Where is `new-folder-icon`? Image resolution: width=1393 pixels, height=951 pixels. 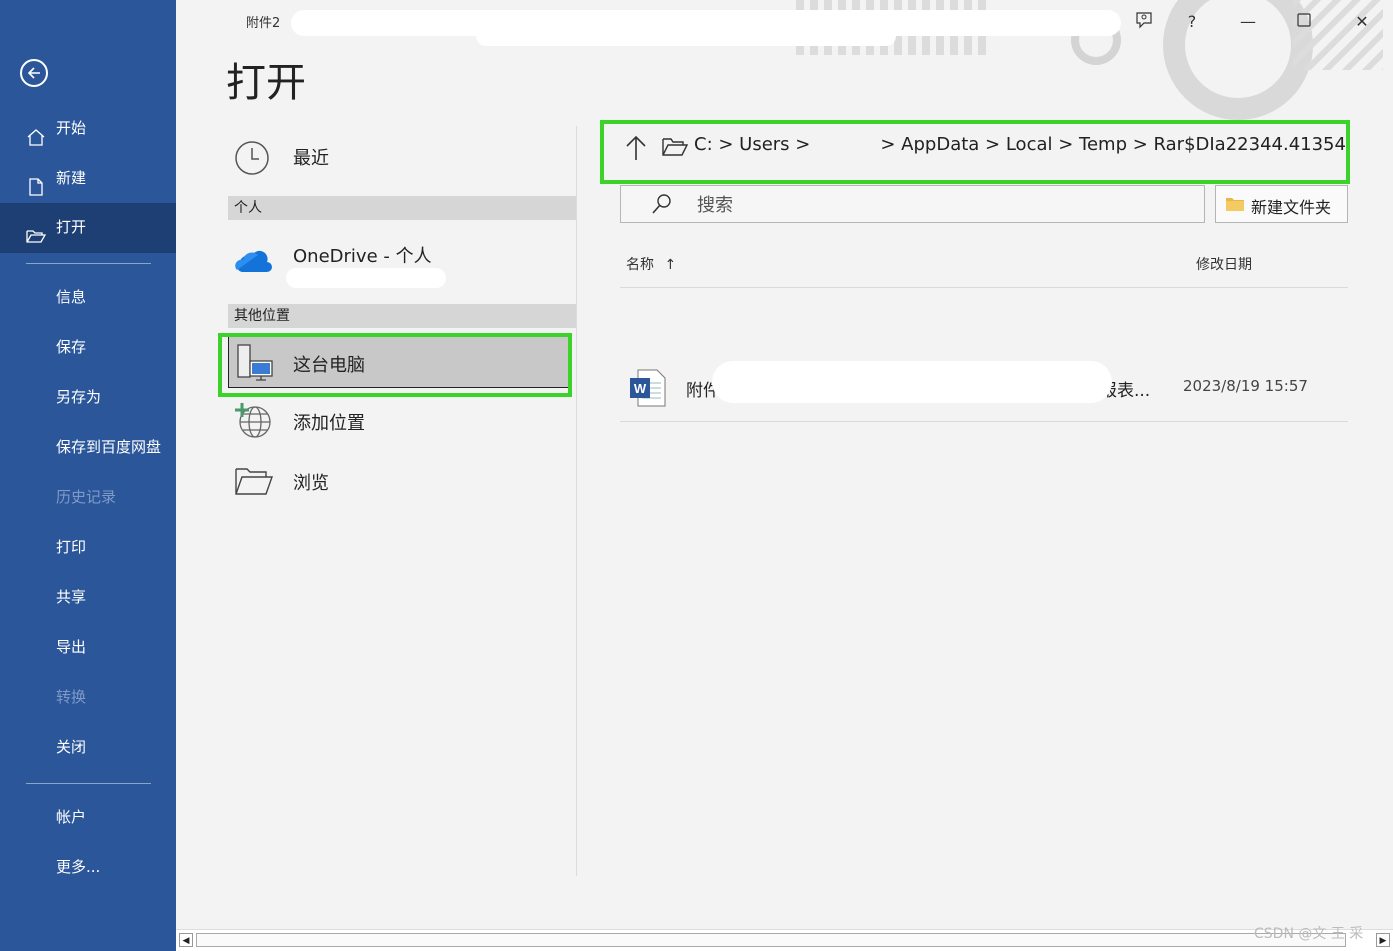 new-folder-icon is located at coordinates (1235, 206).